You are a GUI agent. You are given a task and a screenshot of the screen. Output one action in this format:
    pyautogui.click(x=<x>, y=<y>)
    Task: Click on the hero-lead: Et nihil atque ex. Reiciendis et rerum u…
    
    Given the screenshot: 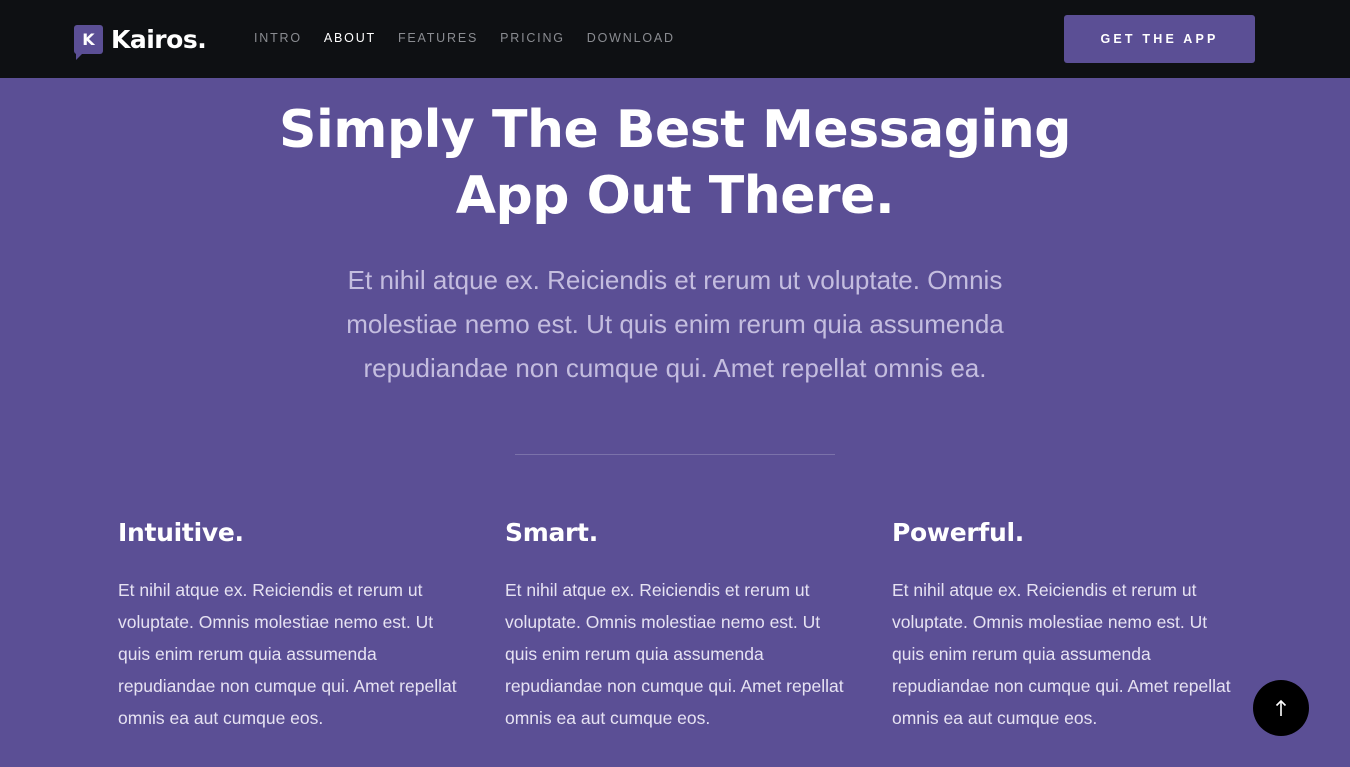 What is the action you would take?
    pyautogui.click(x=675, y=324)
    